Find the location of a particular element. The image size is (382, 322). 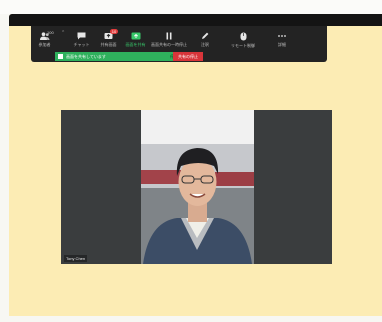

window-titlebar is located at coordinates (195, 20).